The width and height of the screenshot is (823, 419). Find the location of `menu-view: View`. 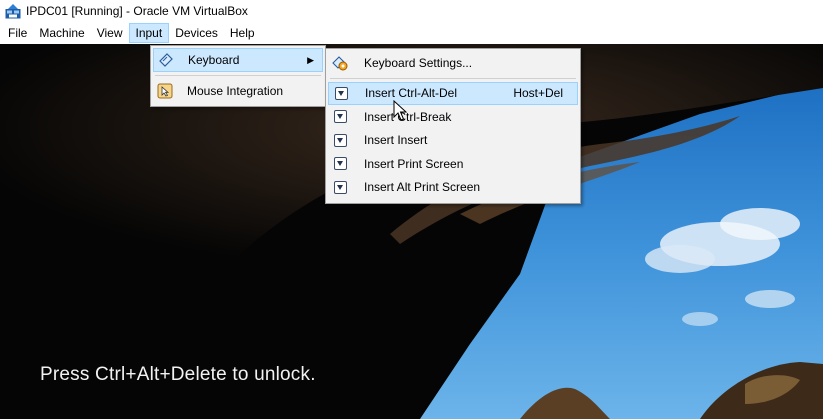

menu-view: View is located at coordinates (110, 33).